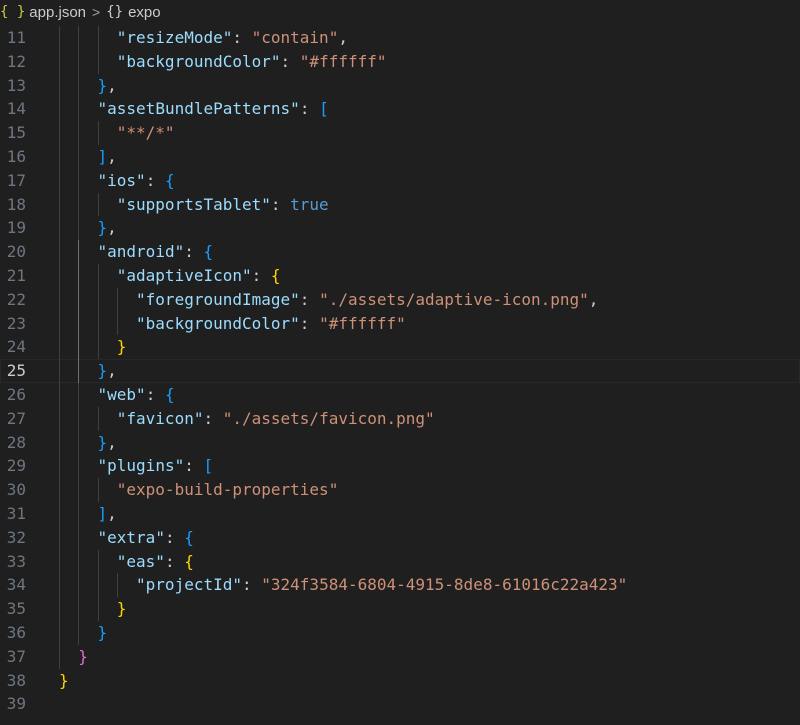 This screenshot has width=800, height=725. I want to click on code-text: }, so click(83, 657).